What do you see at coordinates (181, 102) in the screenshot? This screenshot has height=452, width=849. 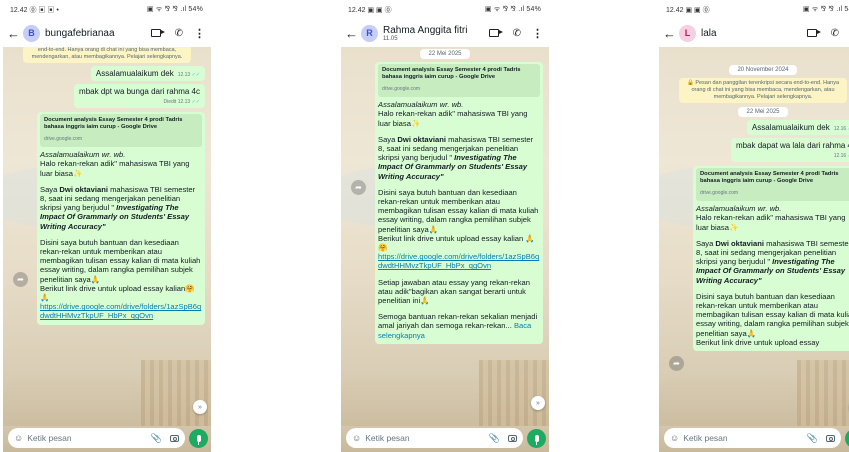 I see `message-time: Diedit 12.13 ✓✓` at bounding box center [181, 102].